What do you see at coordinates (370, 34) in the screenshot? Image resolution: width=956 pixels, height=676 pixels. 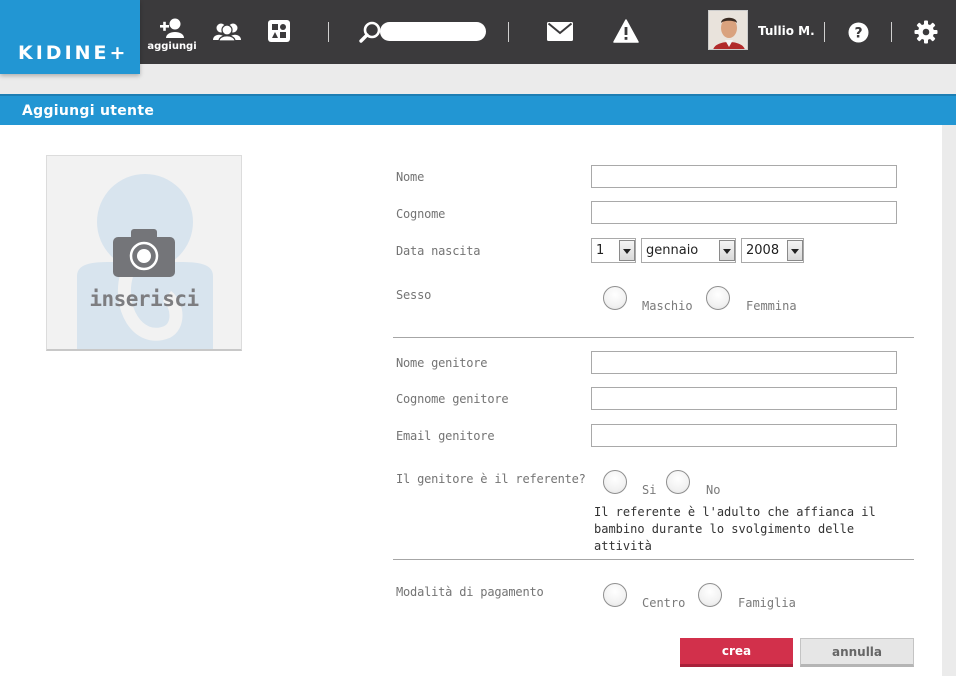 I see `search-icon` at bounding box center [370, 34].